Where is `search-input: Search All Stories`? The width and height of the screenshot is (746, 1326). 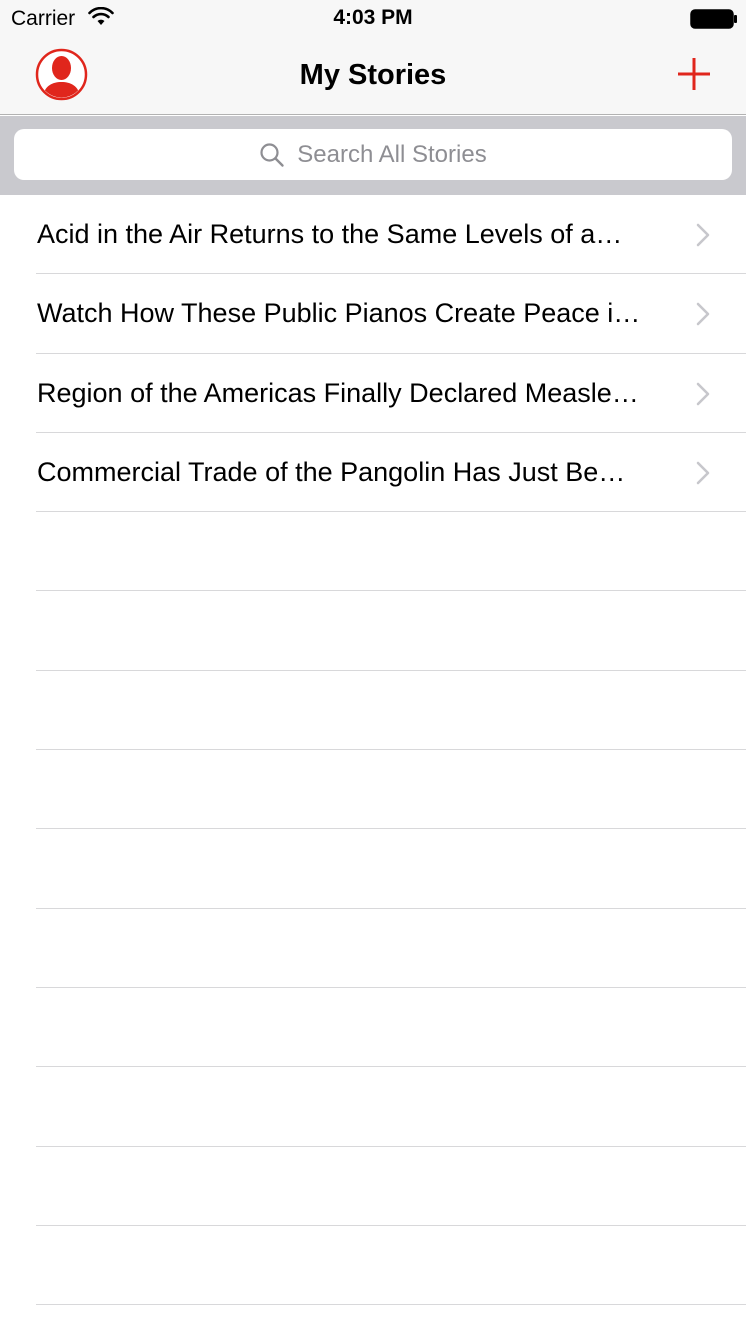 search-input: Search All Stories is located at coordinates (373, 154).